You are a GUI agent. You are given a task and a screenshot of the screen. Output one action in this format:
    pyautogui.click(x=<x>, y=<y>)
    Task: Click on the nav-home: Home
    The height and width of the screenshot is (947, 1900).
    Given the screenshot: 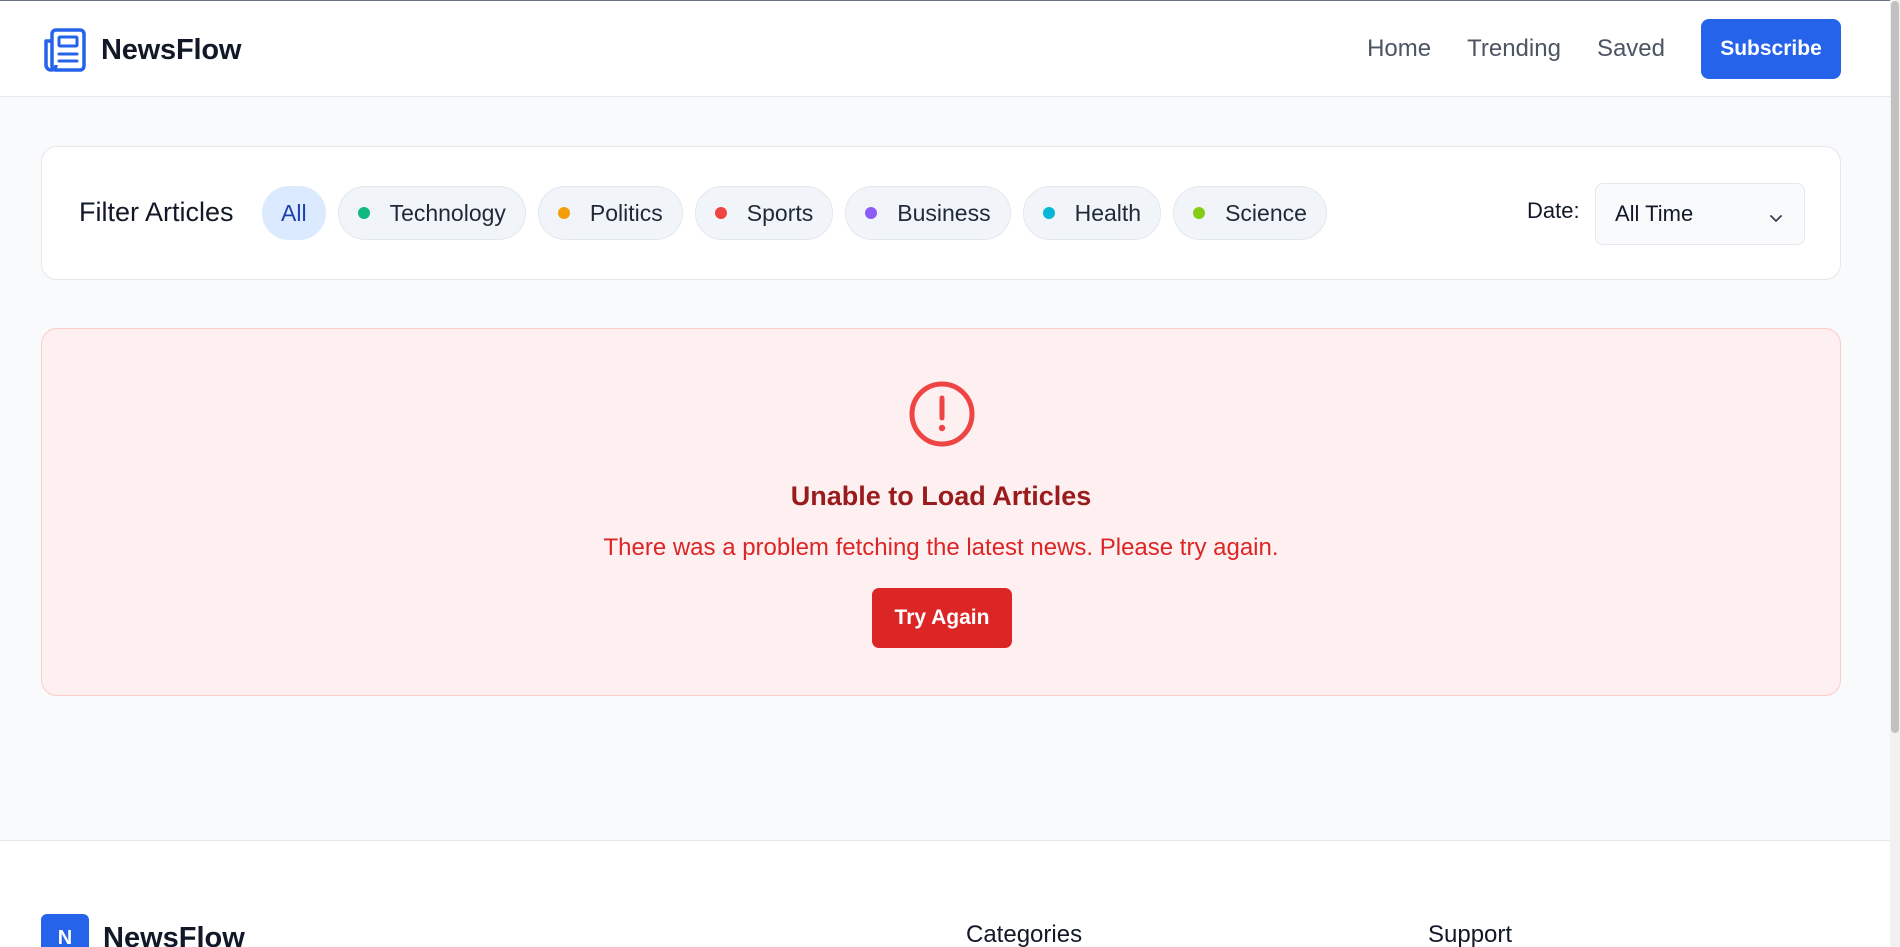 What is the action you would take?
    pyautogui.click(x=1399, y=49)
    